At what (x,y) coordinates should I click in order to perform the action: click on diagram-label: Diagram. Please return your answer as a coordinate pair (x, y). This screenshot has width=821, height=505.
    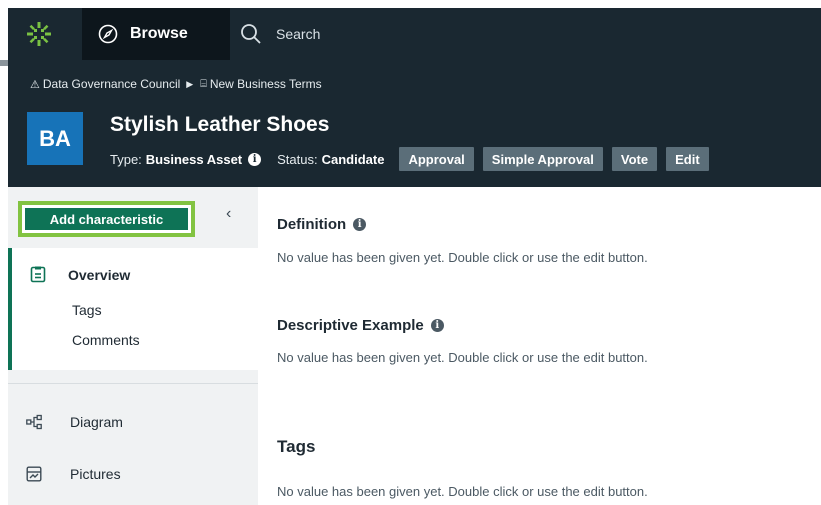
    Looking at the image, I should click on (96, 422).